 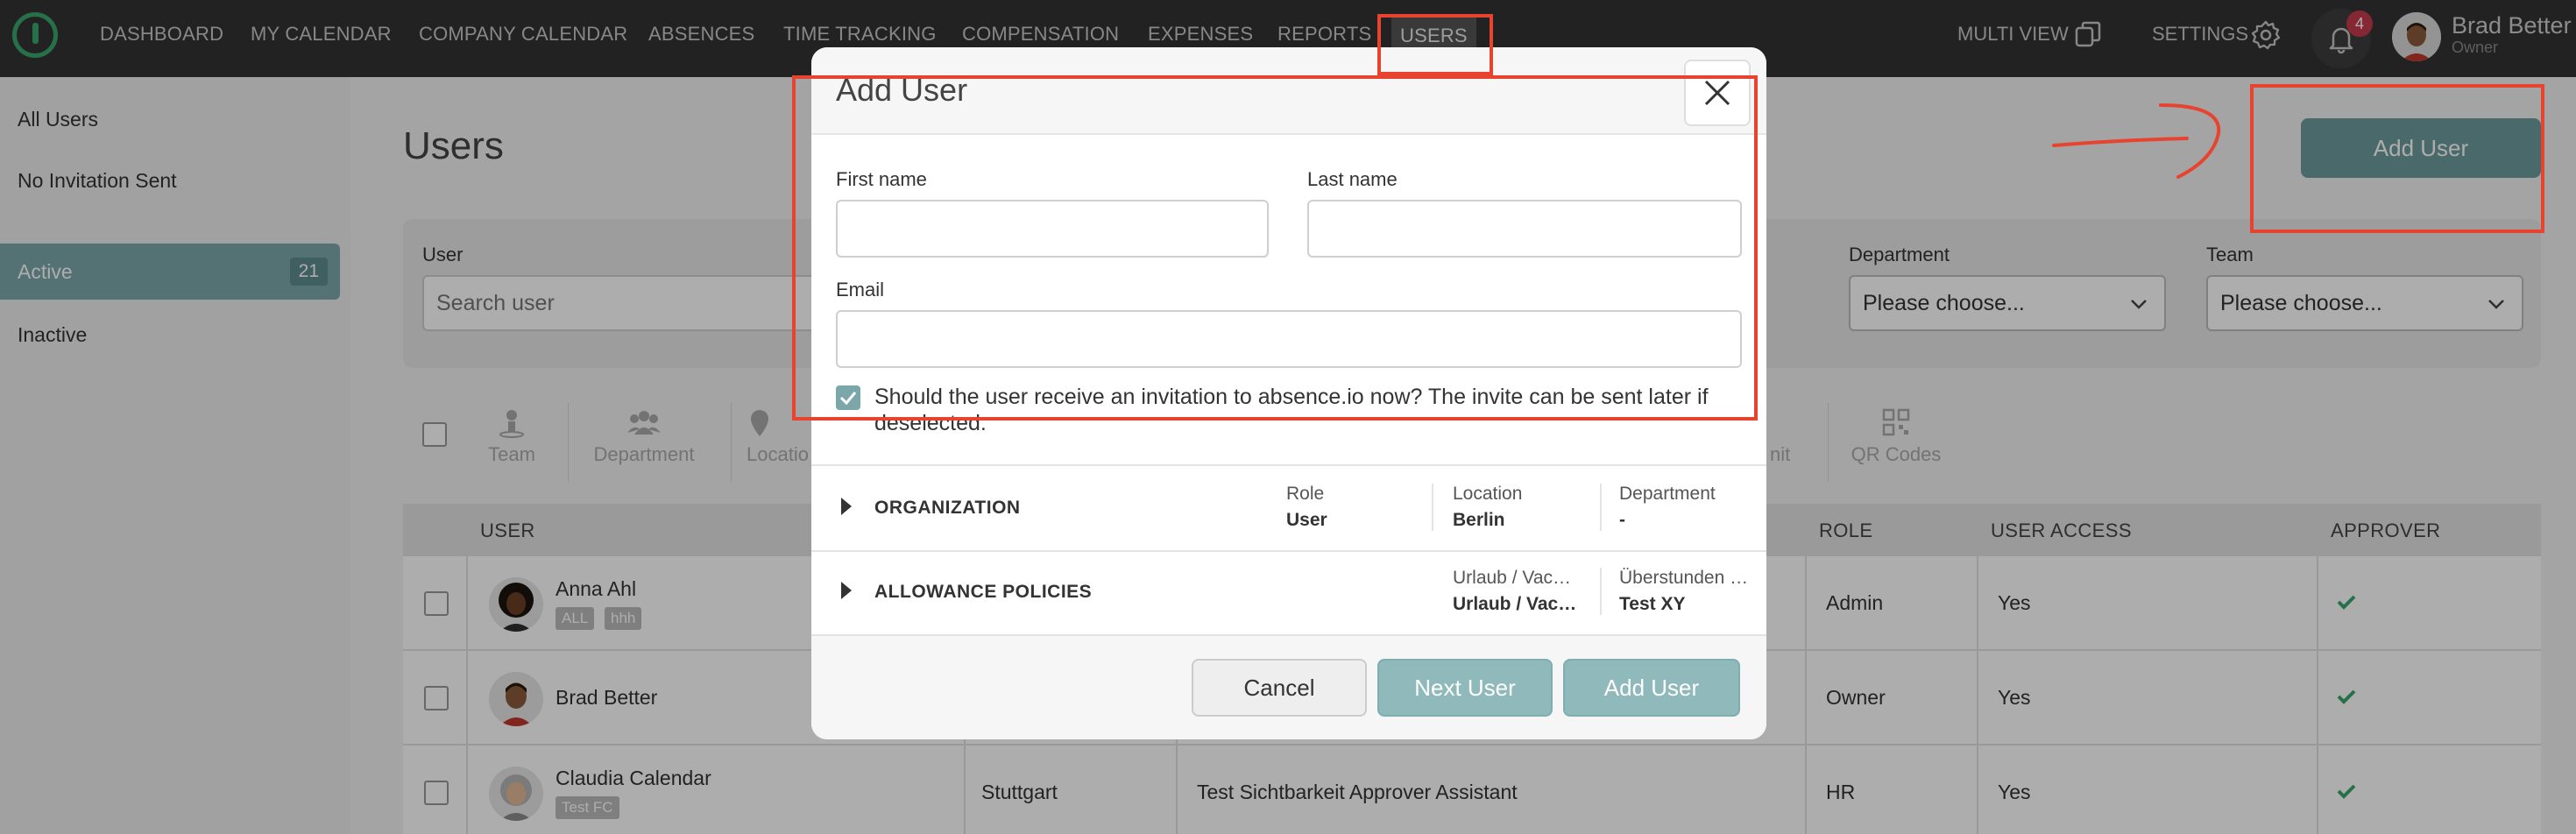 I want to click on location-label: Location, so click(x=1488, y=494).